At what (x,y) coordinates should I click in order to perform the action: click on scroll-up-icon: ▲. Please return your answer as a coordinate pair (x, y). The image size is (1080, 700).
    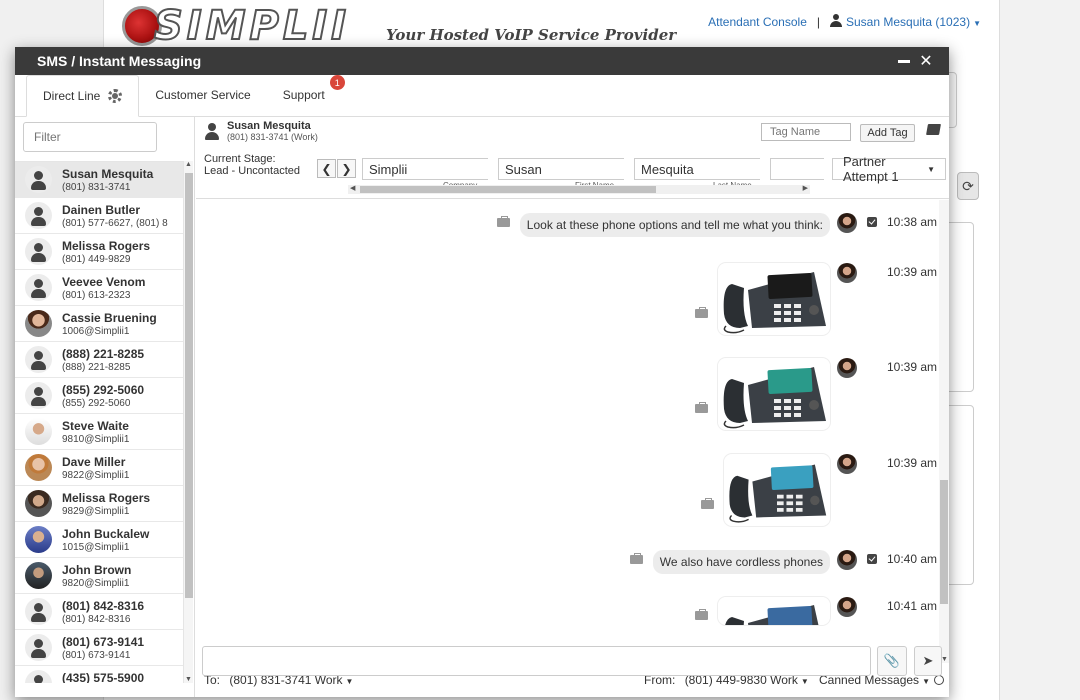
    Looking at the image, I should click on (188, 164).